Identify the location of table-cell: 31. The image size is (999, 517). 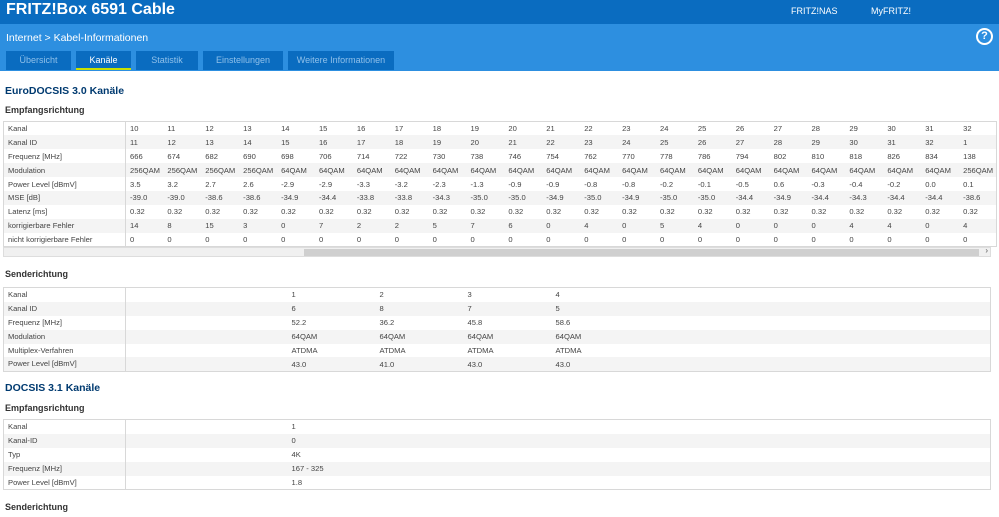
(929, 129).